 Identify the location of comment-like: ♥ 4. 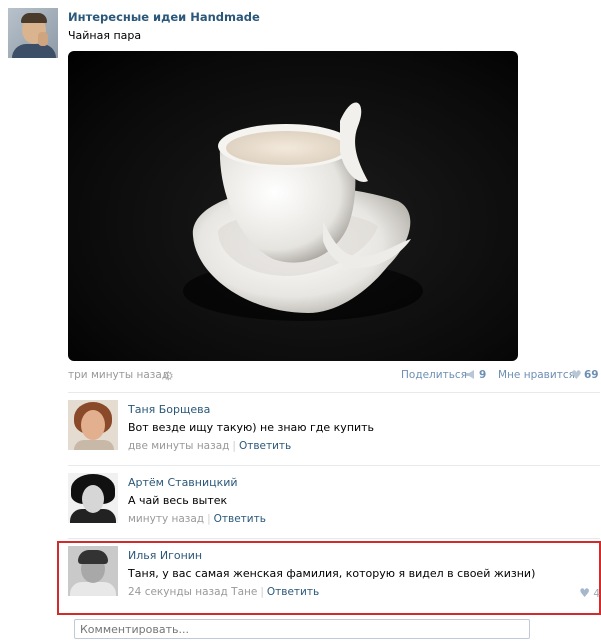
(589, 593).